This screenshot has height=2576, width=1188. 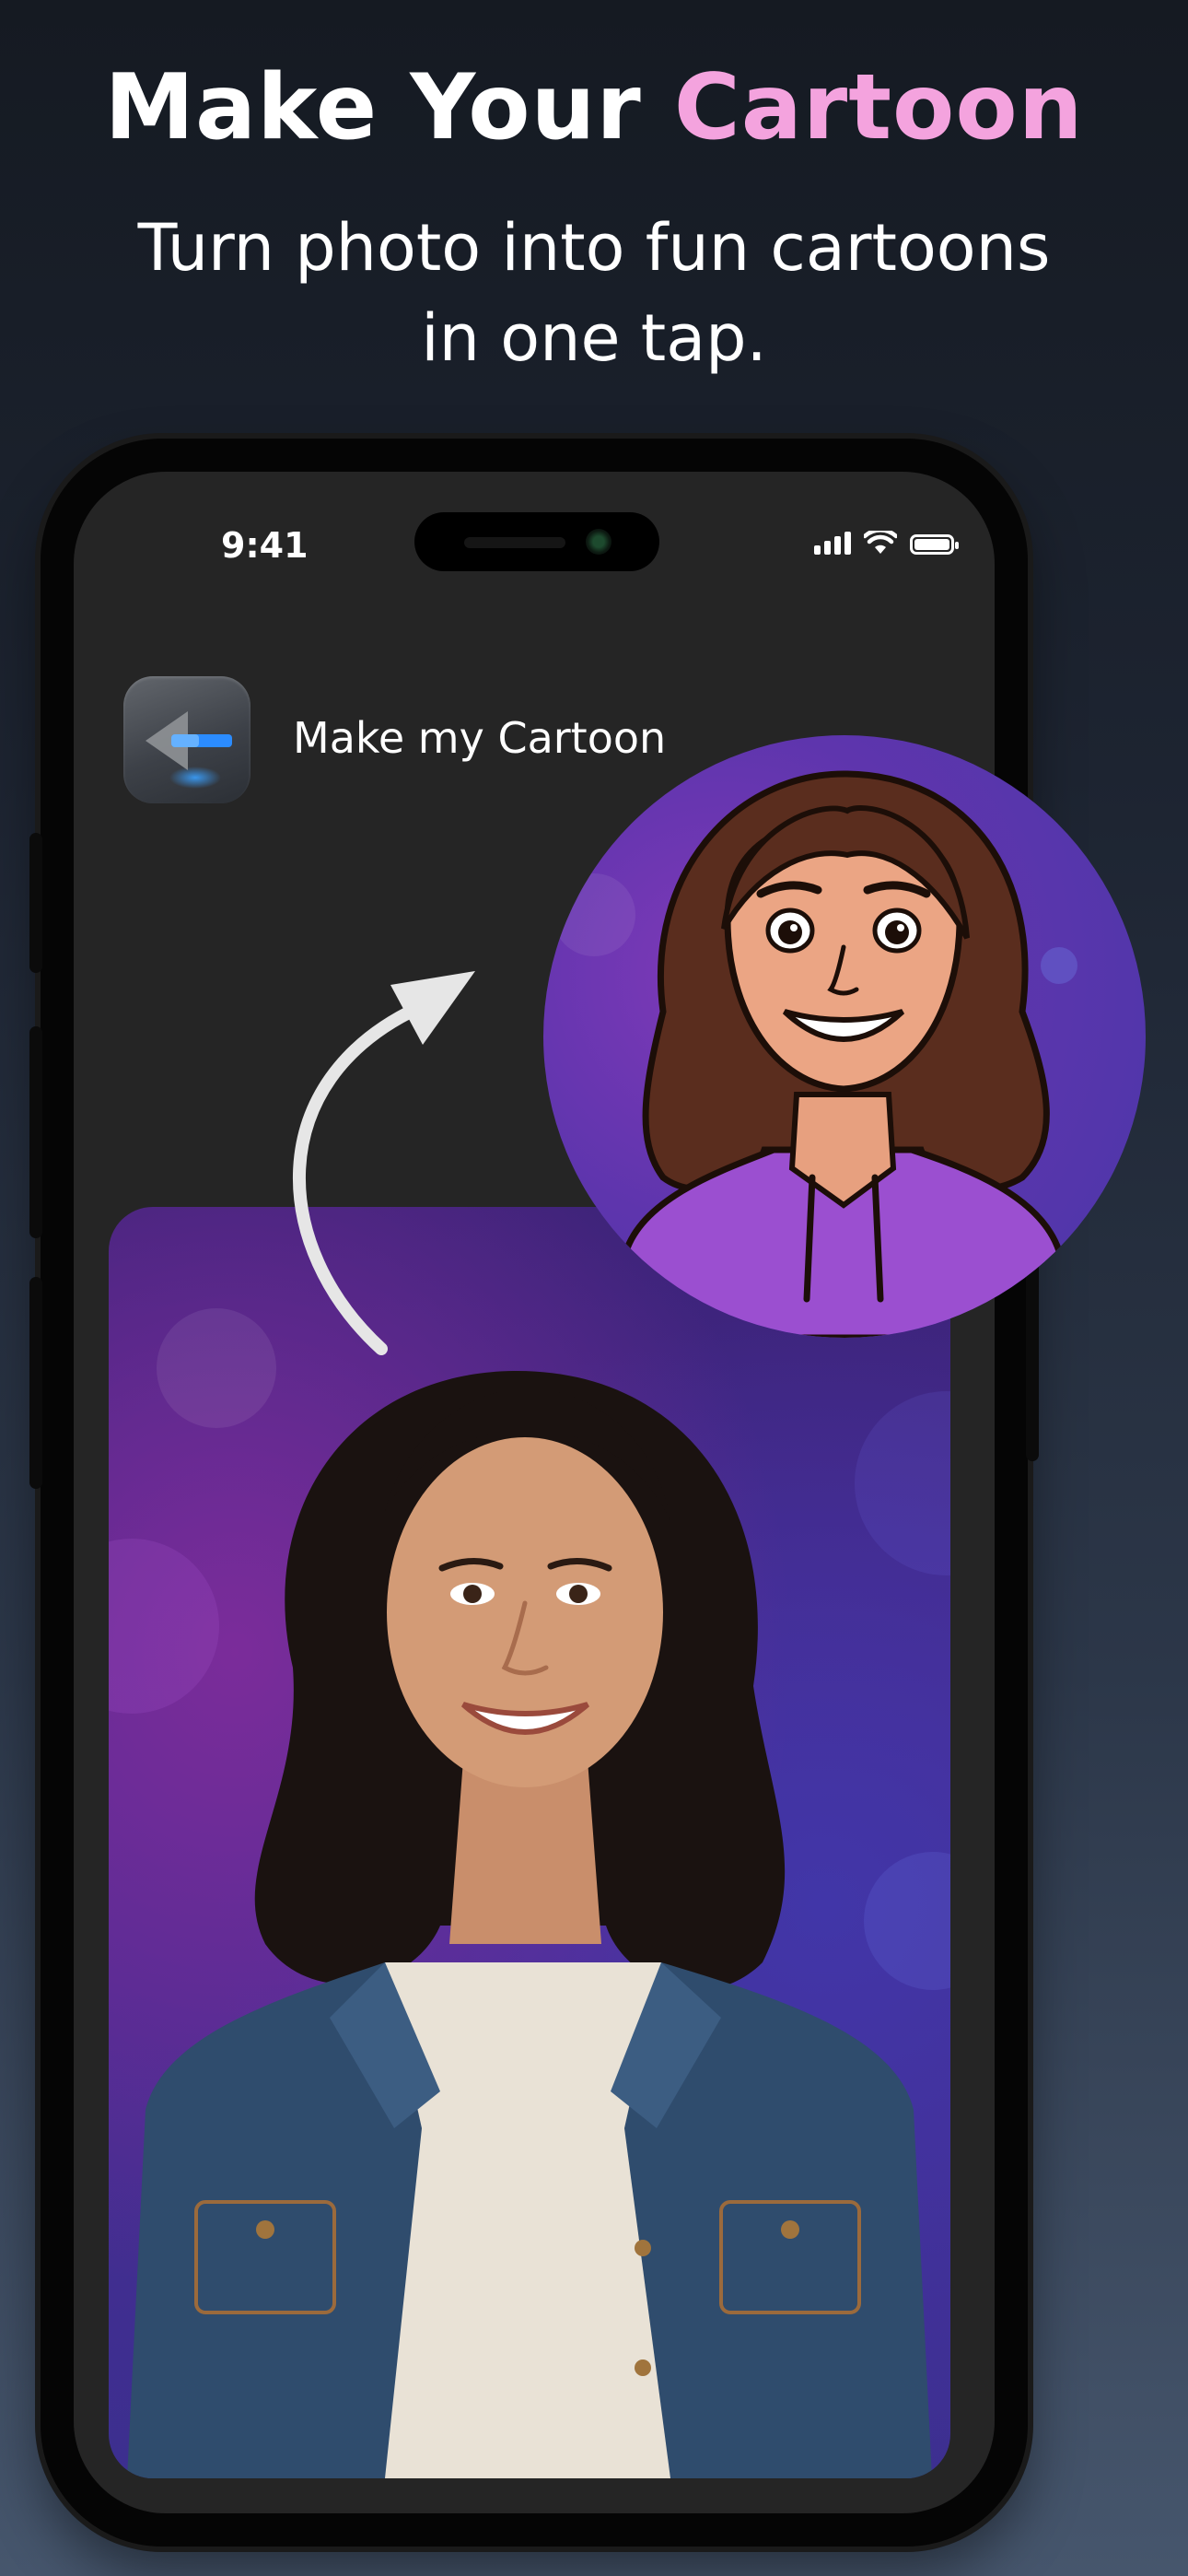 What do you see at coordinates (594, 293) in the screenshot?
I see `hero-subtitle: Turn photo into fun cartoons in one tap.` at bounding box center [594, 293].